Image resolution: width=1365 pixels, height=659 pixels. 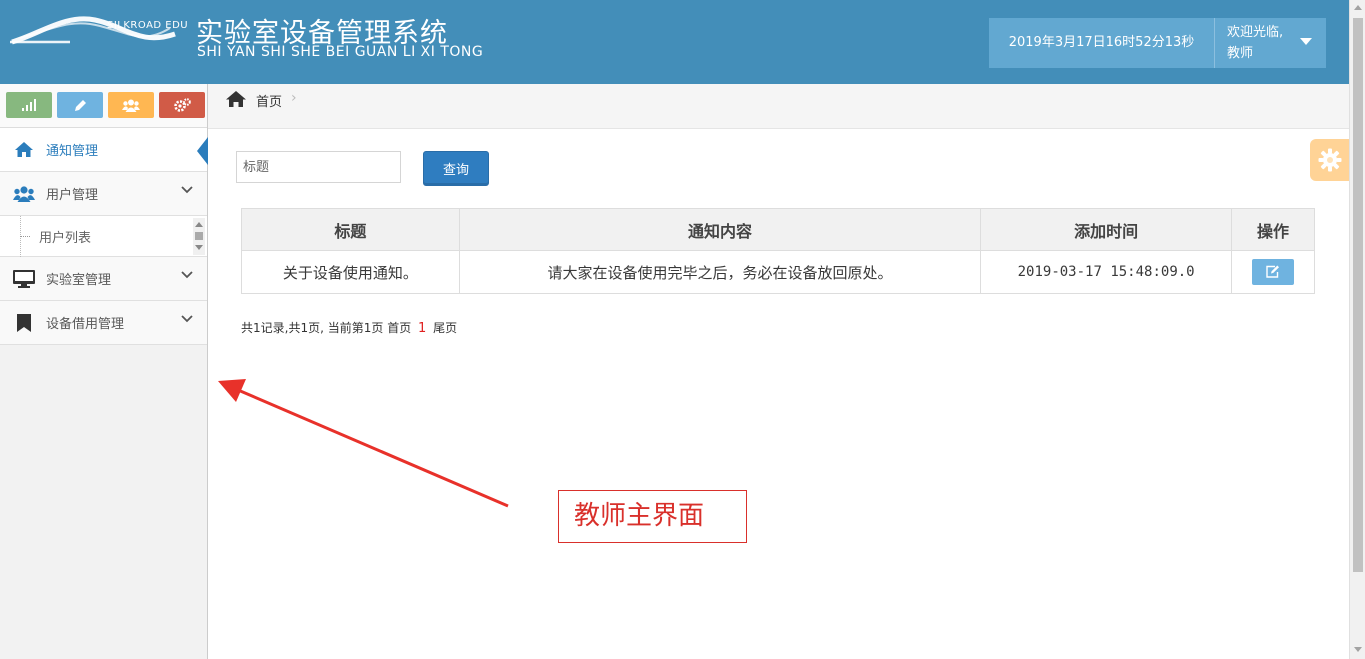 I want to click on sidebar-subitem-label: 用户列表, so click(x=65, y=238).